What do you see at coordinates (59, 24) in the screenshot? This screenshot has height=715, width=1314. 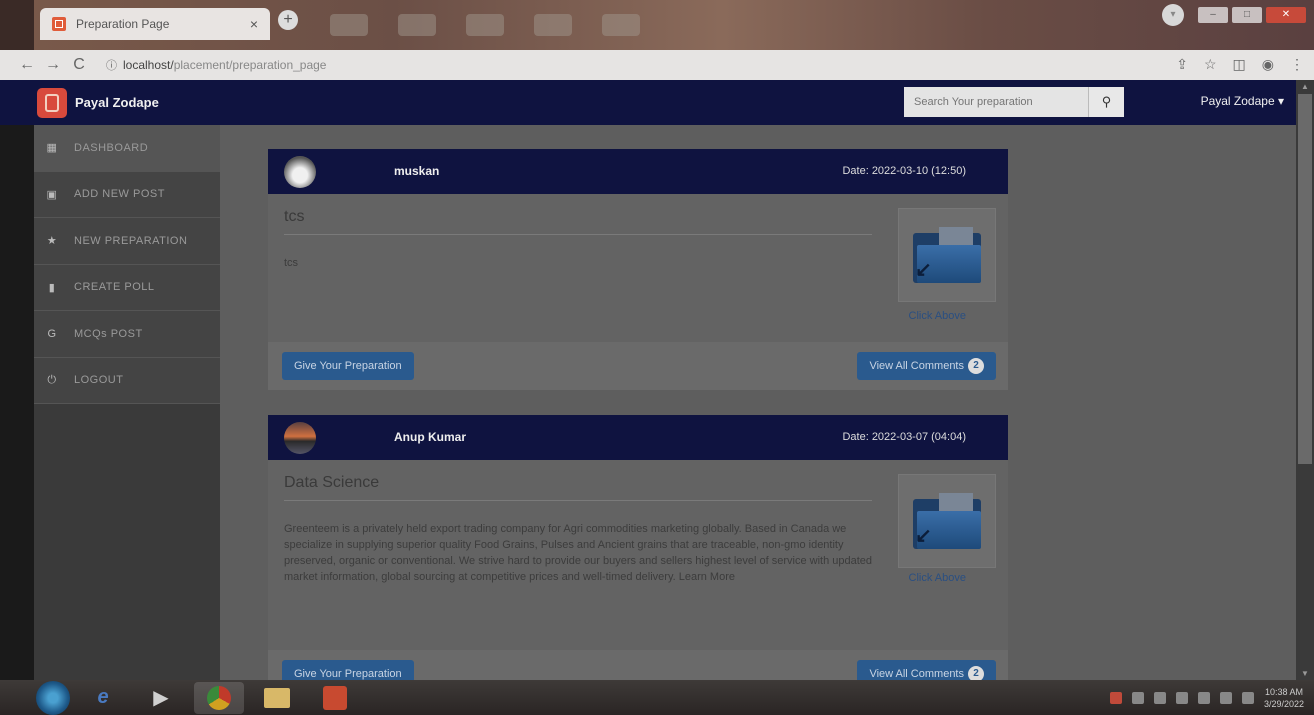 I see `favicon-icon` at bounding box center [59, 24].